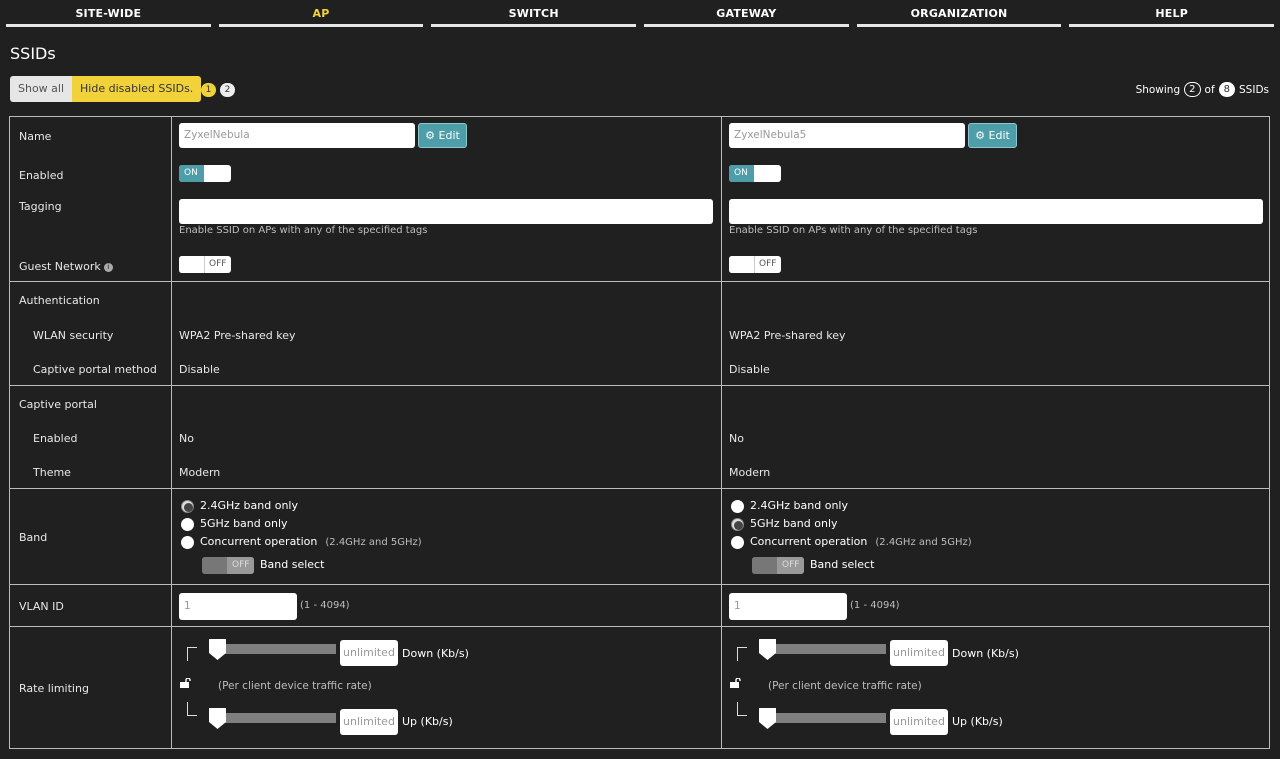 This screenshot has width=1280, height=759. What do you see at coordinates (41, 606) in the screenshot?
I see `label-vlan-id: VLAN ID` at bounding box center [41, 606].